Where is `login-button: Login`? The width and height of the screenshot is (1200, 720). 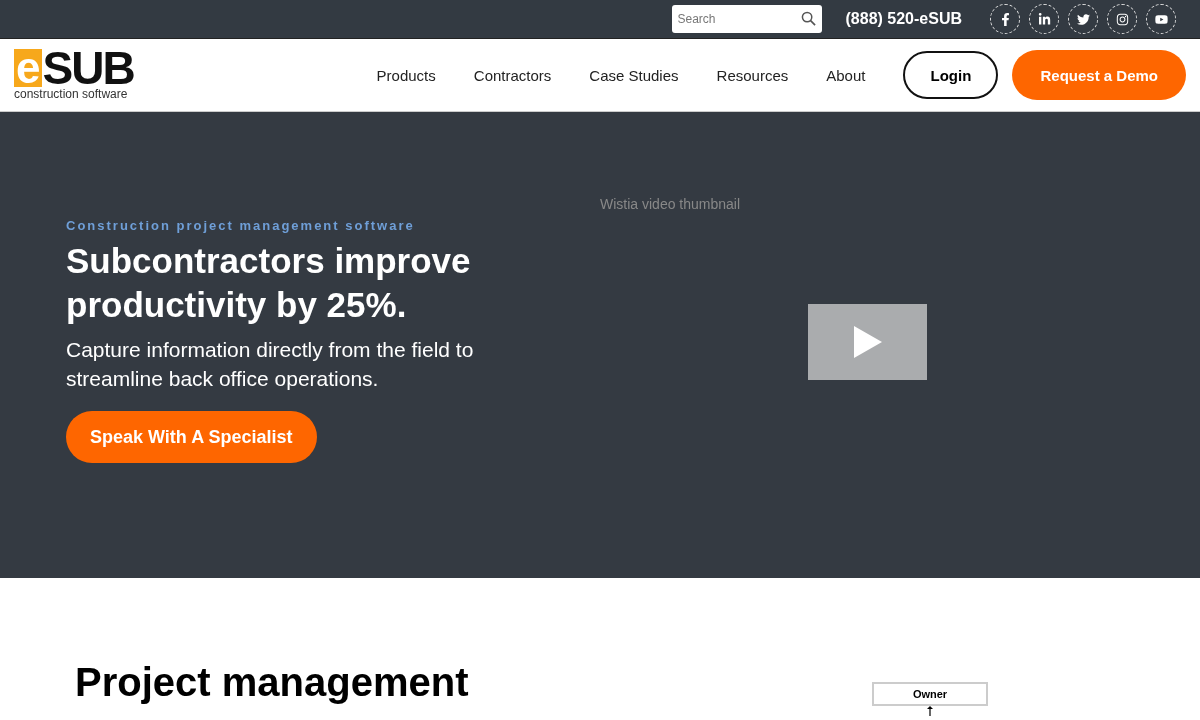 login-button: Login is located at coordinates (951, 75).